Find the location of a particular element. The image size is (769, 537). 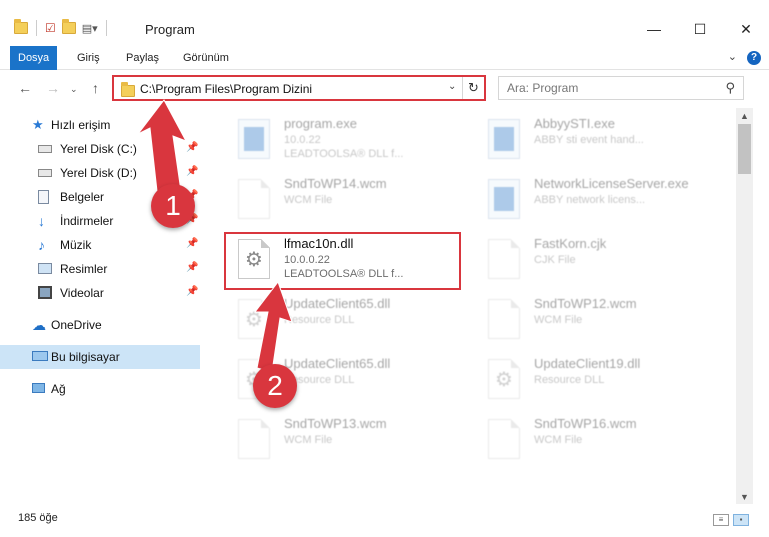

step-2-badge: 2 is located at coordinates (275, 386).